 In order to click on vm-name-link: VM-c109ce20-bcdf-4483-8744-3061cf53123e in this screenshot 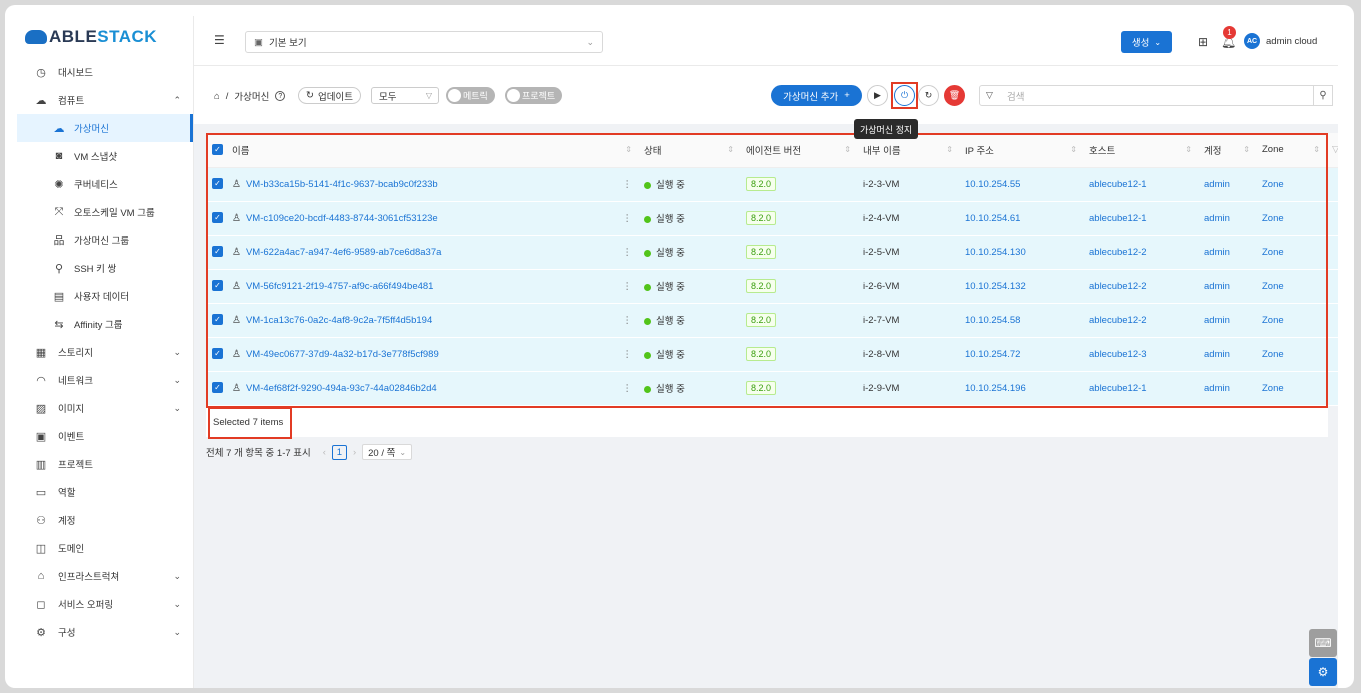, I will do `click(342, 218)`.